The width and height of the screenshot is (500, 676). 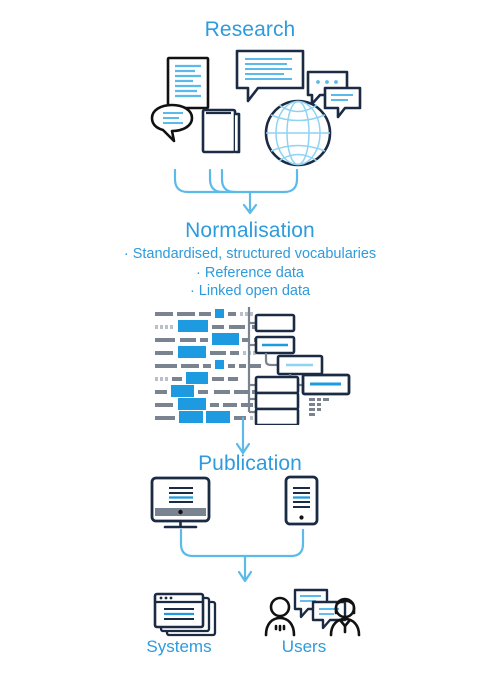 I want to click on publication-device-icons, so click(x=250, y=502).